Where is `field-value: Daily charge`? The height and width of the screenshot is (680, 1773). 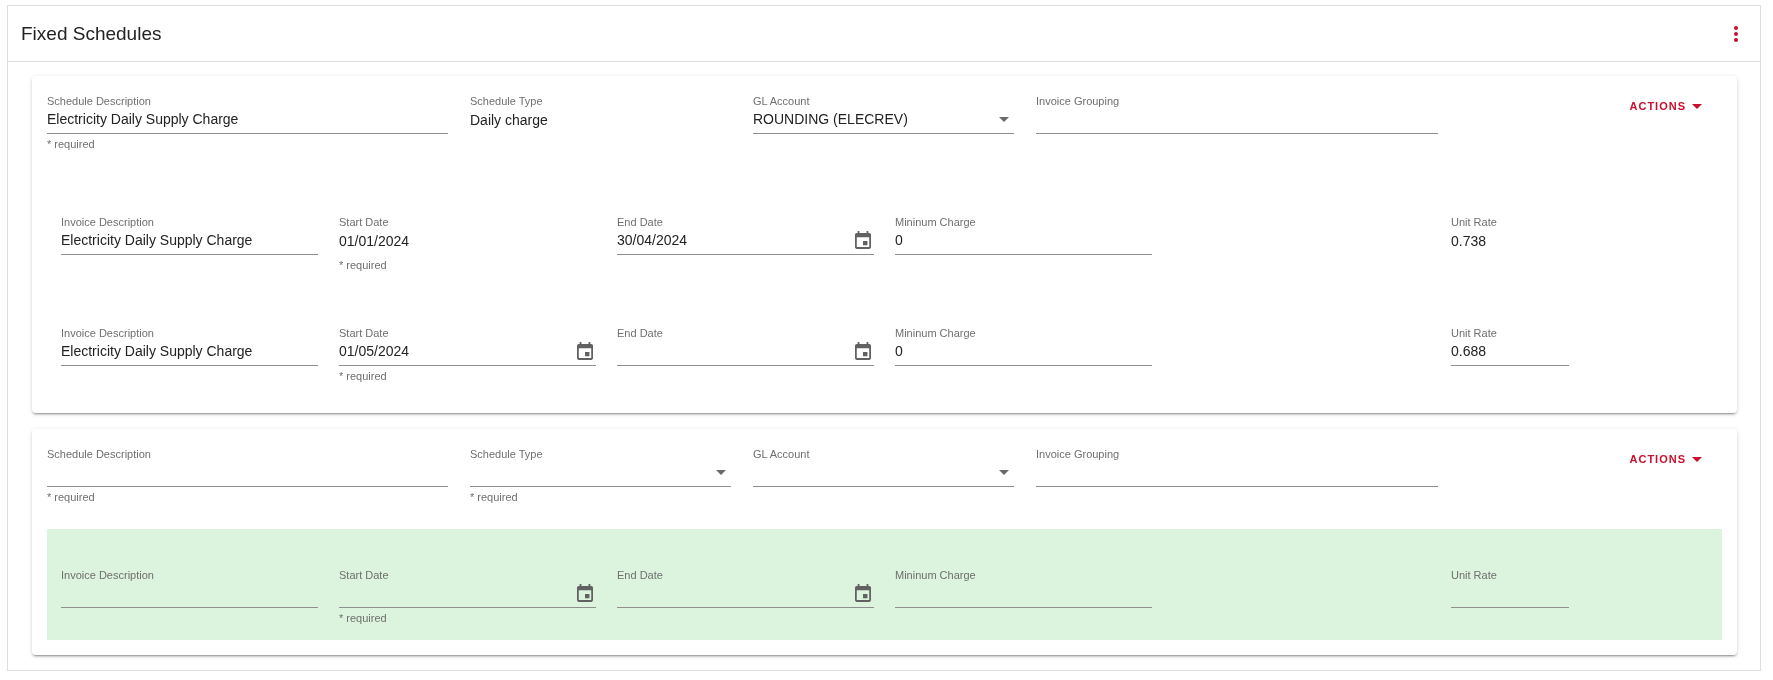 field-value: Daily charge is located at coordinates (509, 119).